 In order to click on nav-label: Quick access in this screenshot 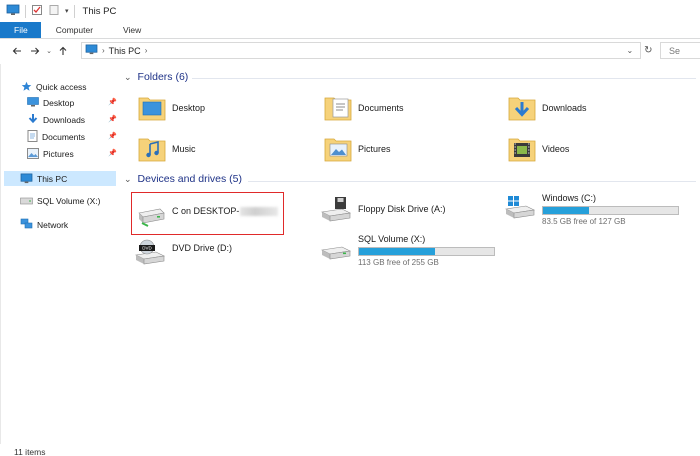, I will do `click(61, 87)`.